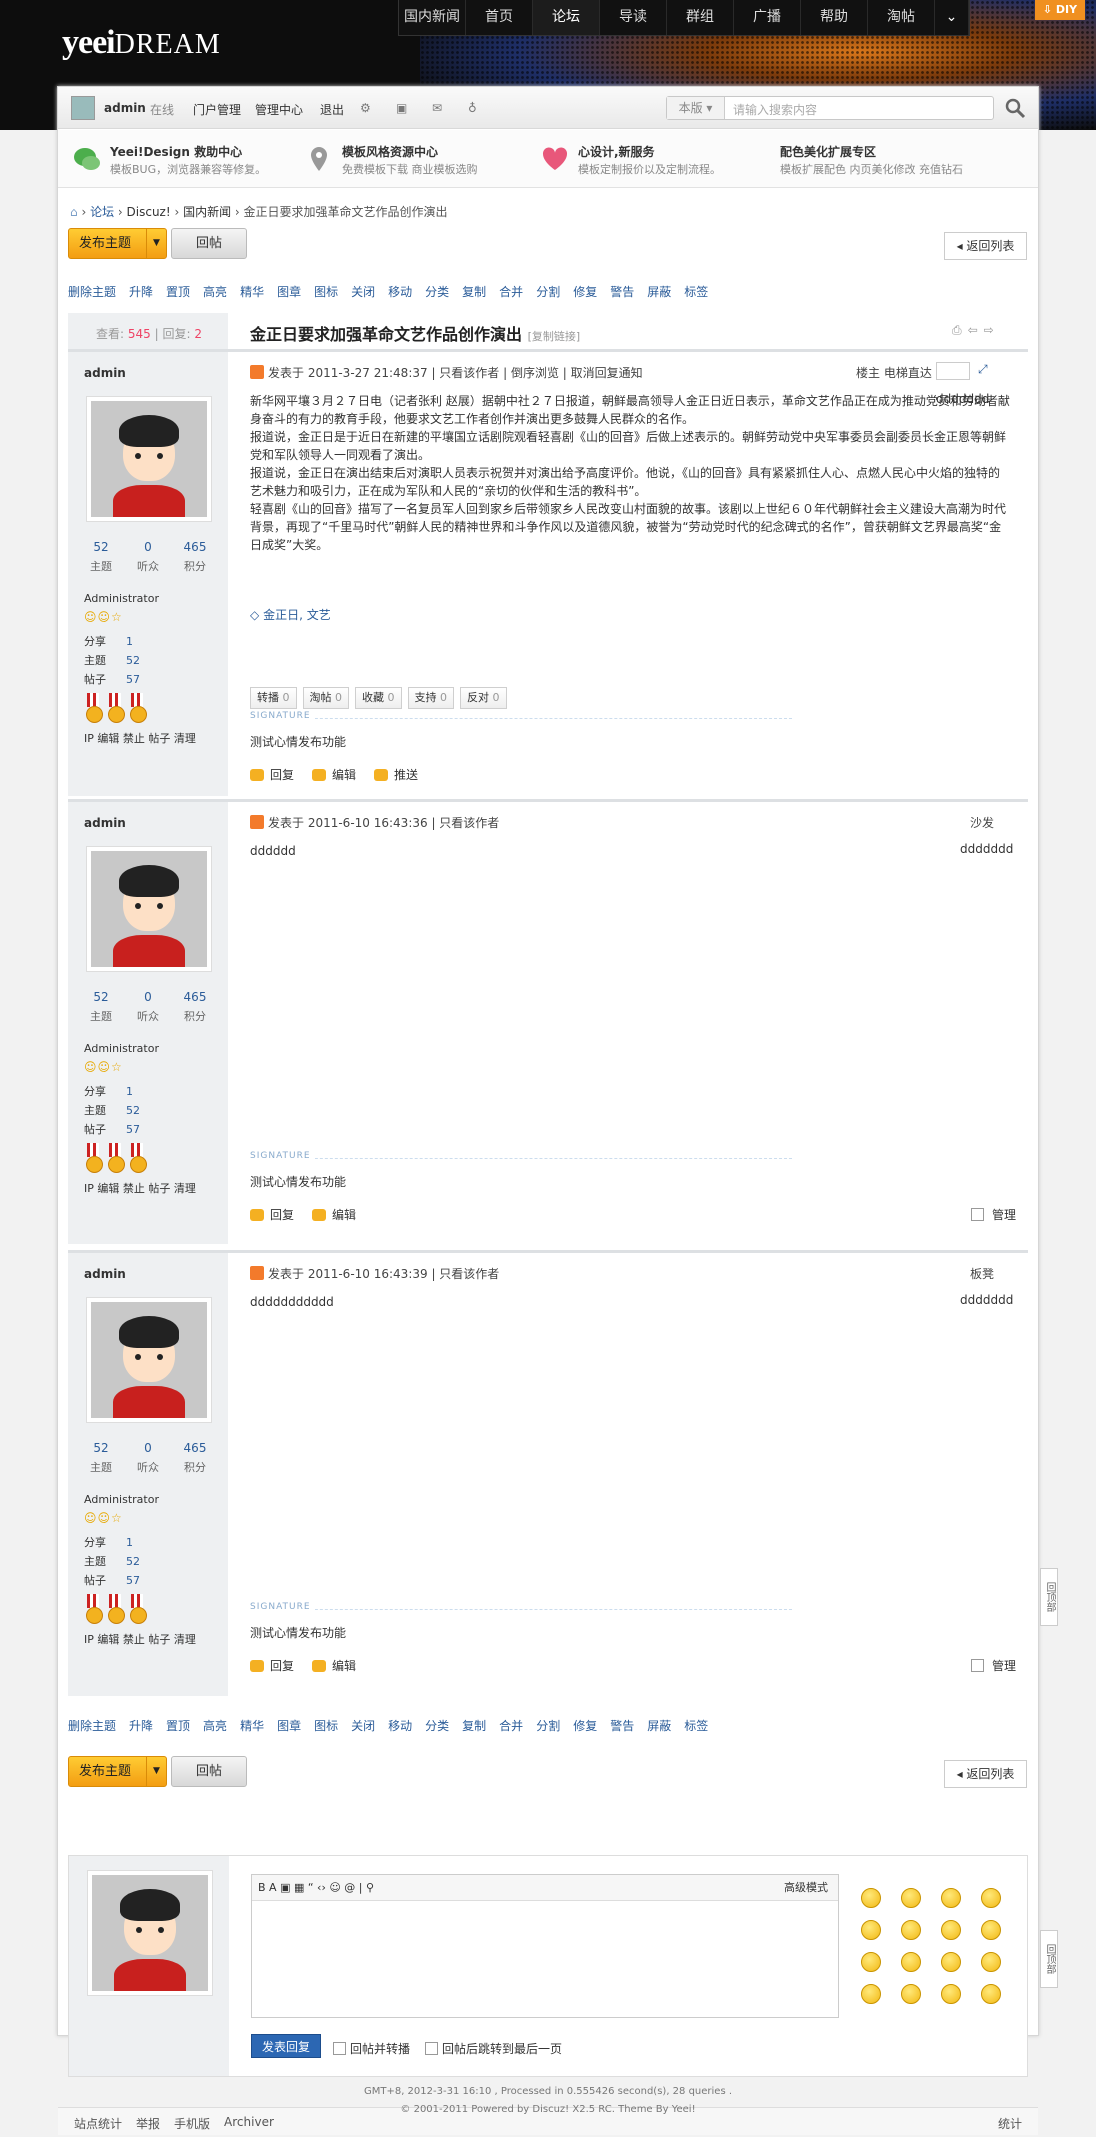 This screenshot has height=2137, width=1096. I want to click on mod-action-6: 图标, so click(332, 1725).